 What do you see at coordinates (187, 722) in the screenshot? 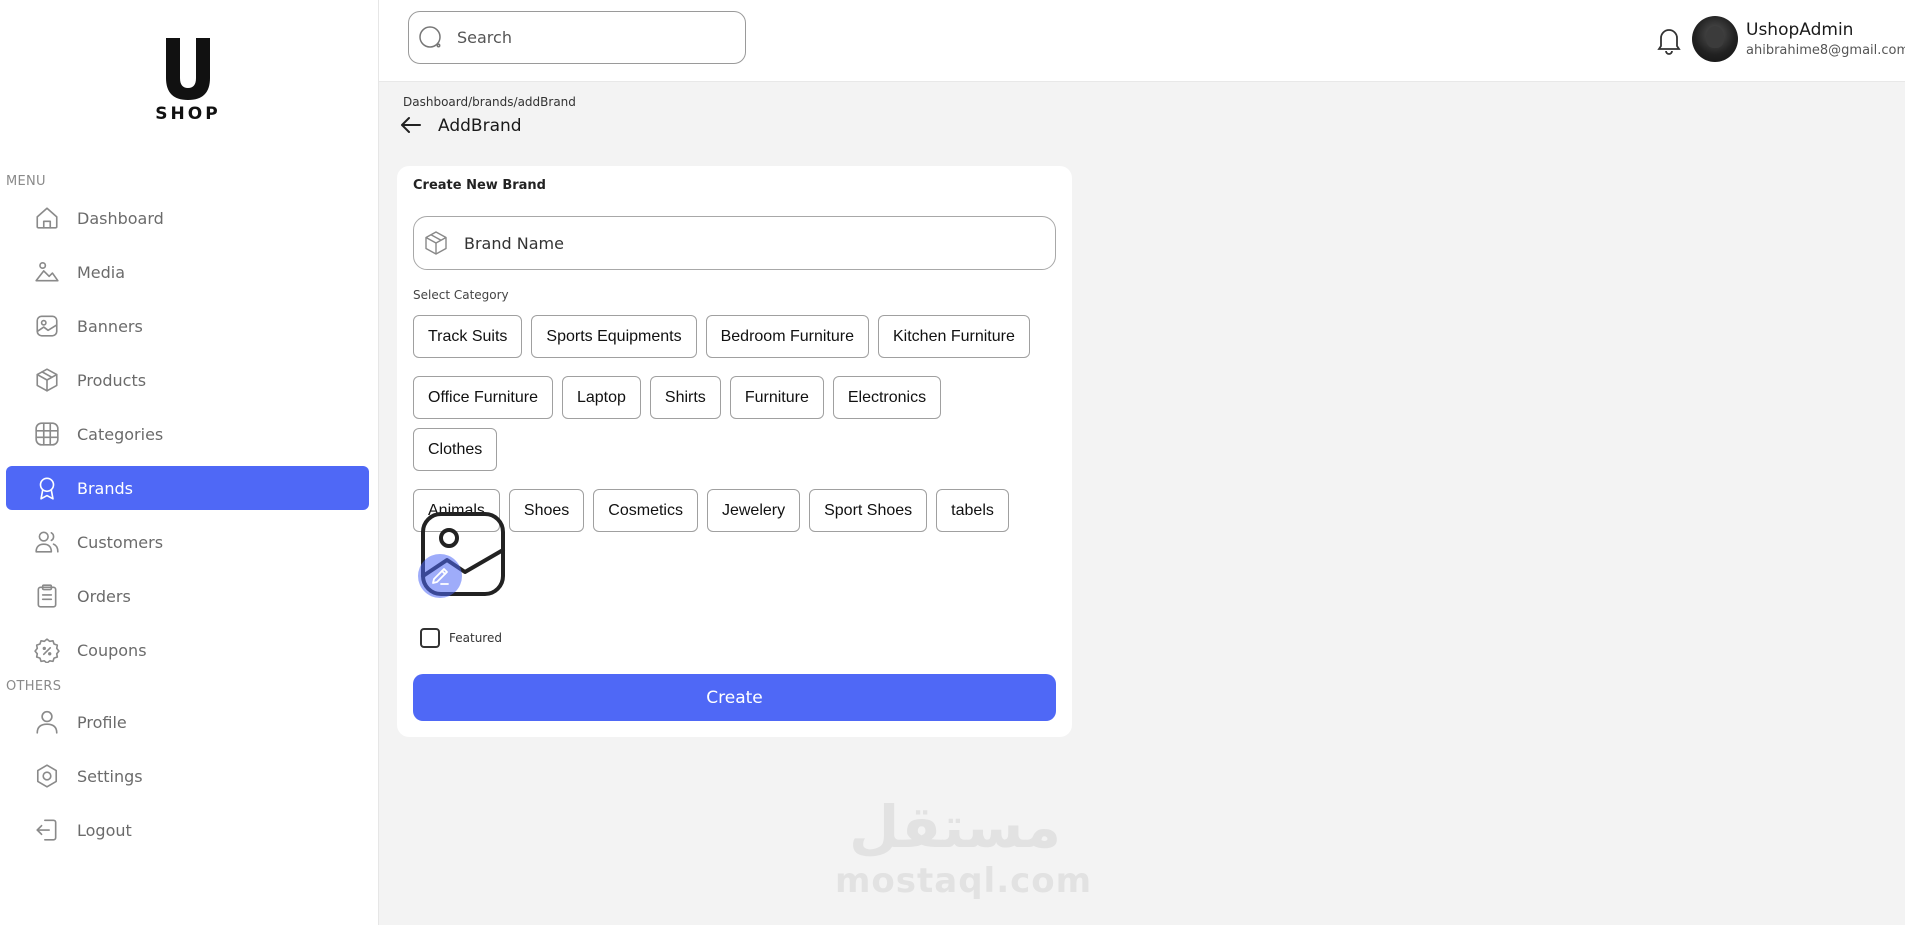
I see `sidebar-item-profile: Profile` at bounding box center [187, 722].